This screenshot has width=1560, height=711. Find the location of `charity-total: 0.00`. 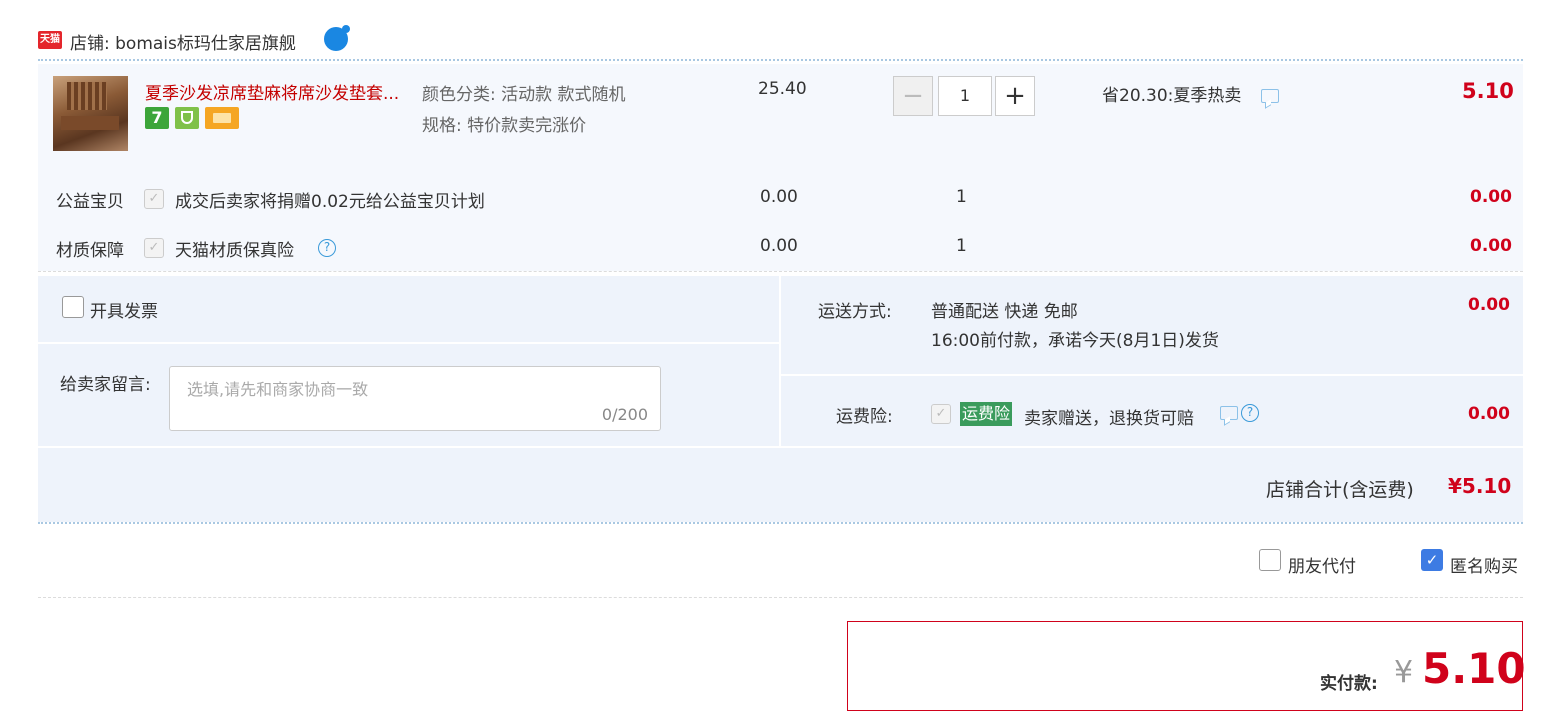

charity-total: 0.00 is located at coordinates (1491, 197).